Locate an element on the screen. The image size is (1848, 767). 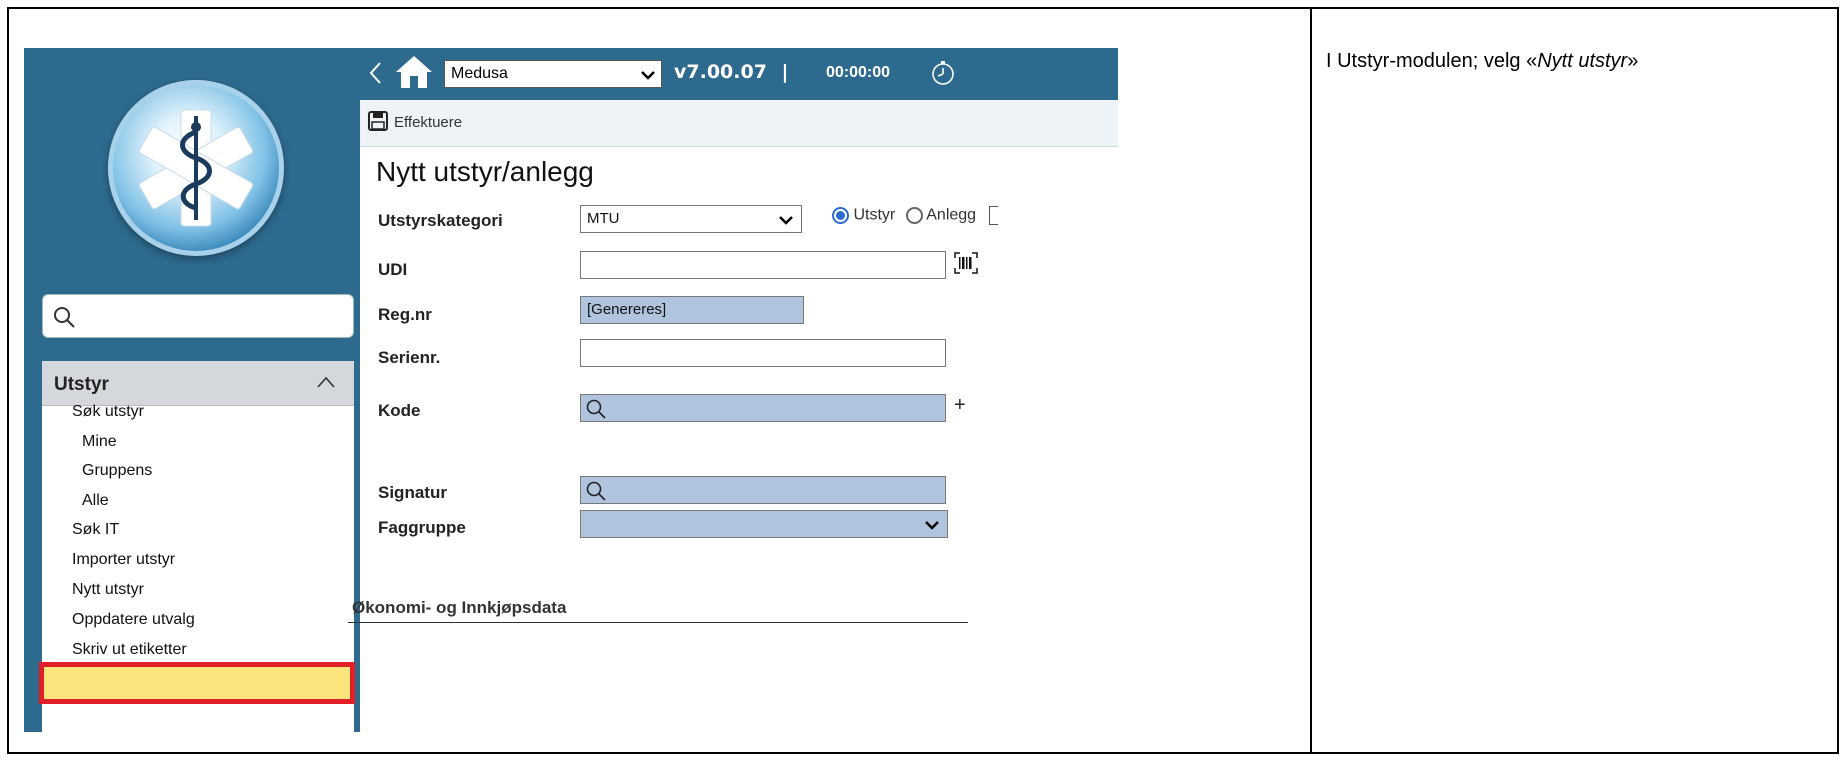
menu-item-oppdatere-utvalg: Oppdatere utvalg is located at coordinates (133, 620).